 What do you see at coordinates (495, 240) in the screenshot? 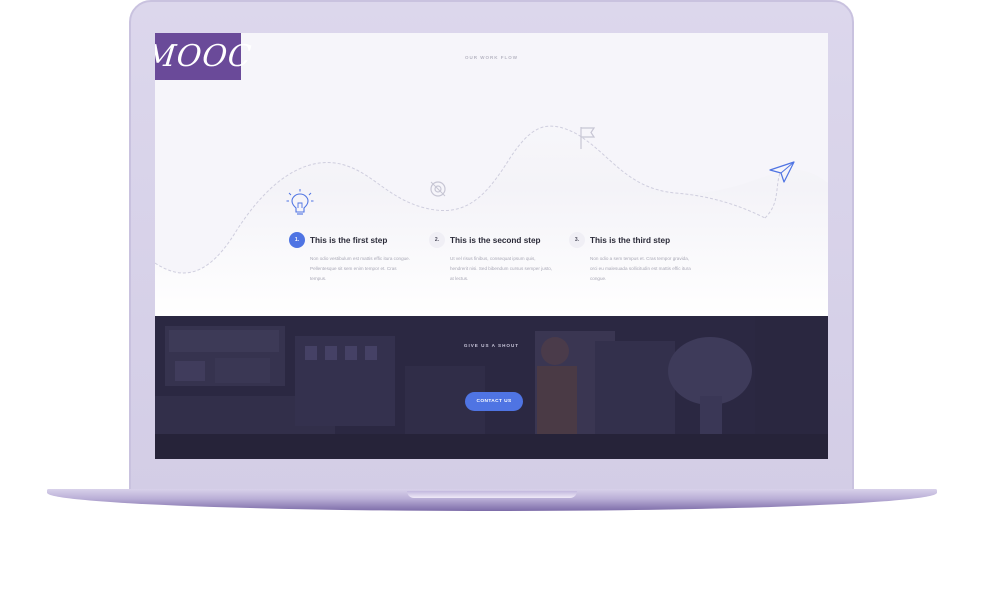
I see `step-title-2: This is the second step` at bounding box center [495, 240].